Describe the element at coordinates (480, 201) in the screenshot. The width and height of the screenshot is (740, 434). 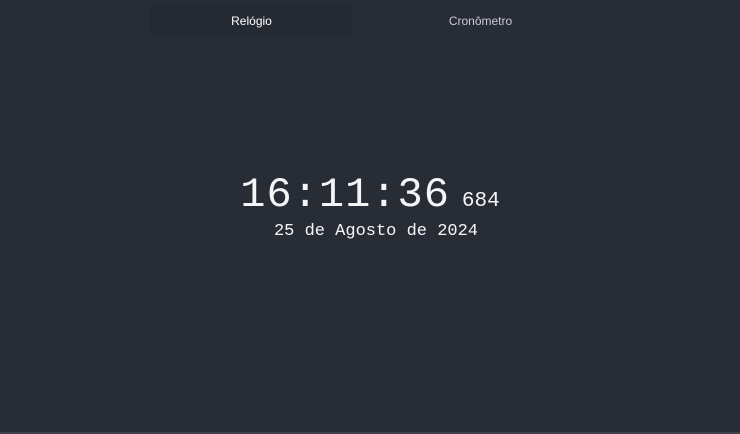
I see `current-milliseconds: 684` at that location.